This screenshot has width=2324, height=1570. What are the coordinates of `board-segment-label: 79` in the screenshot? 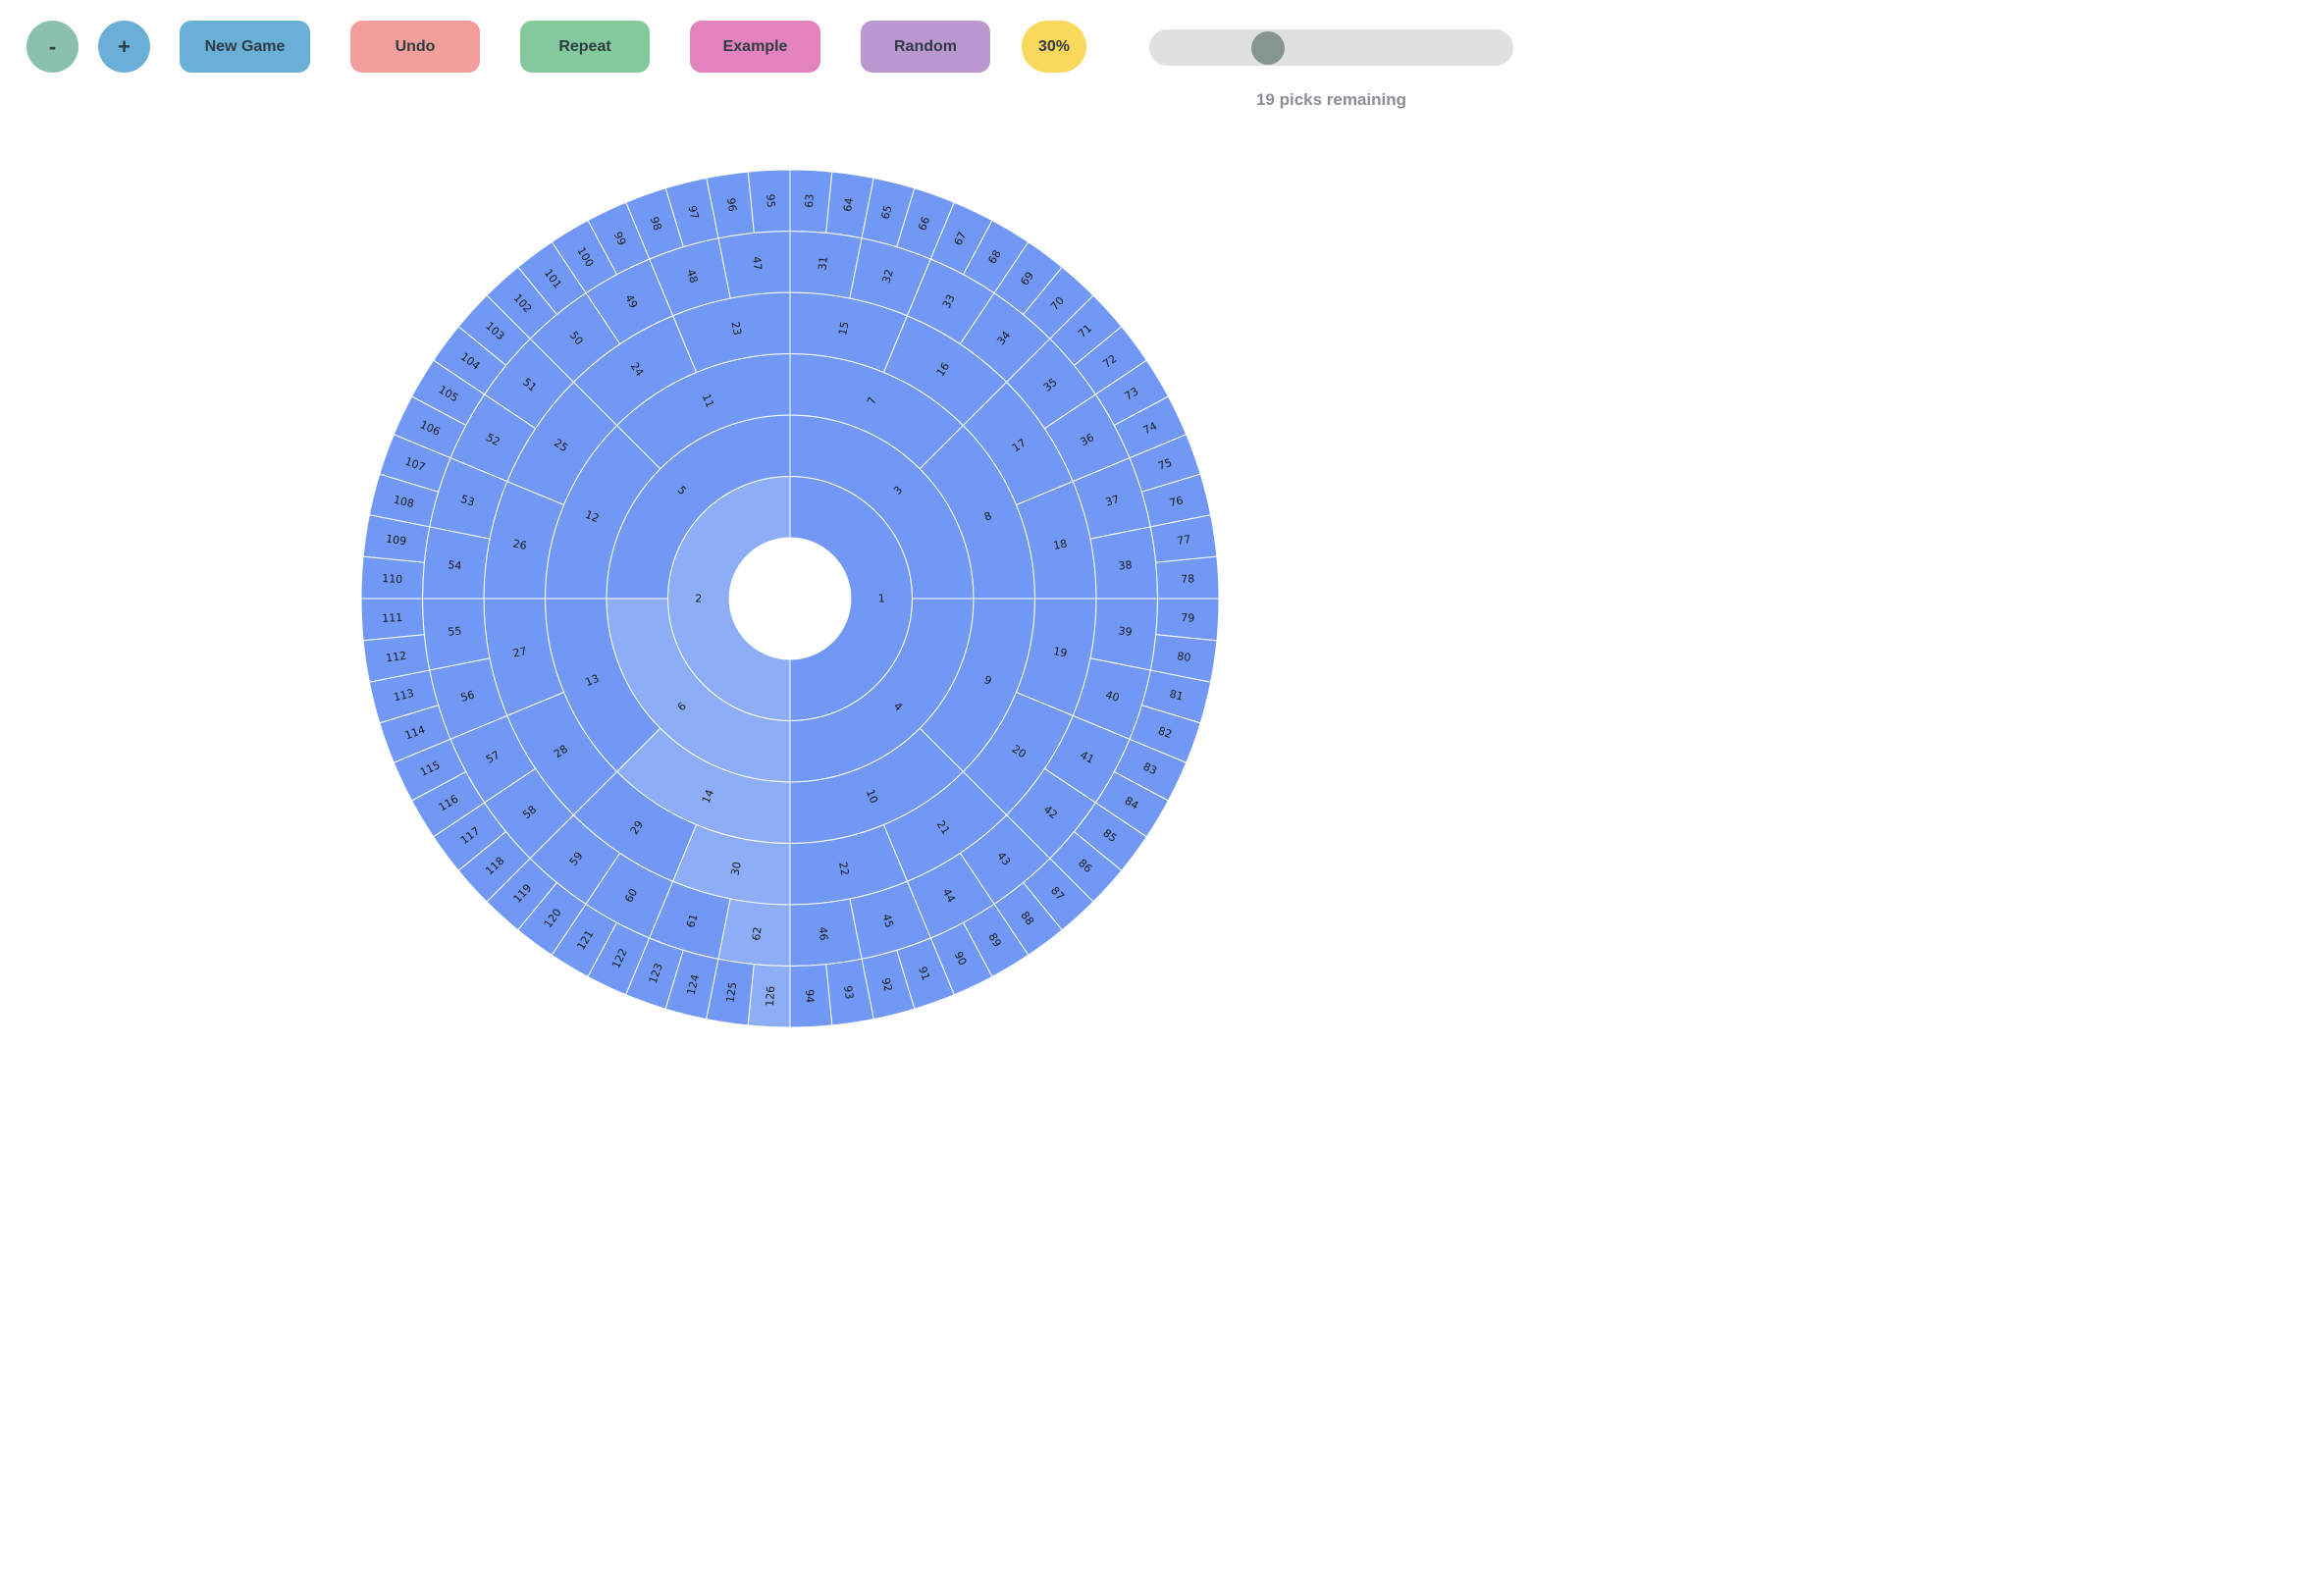 It's located at (1188, 618).